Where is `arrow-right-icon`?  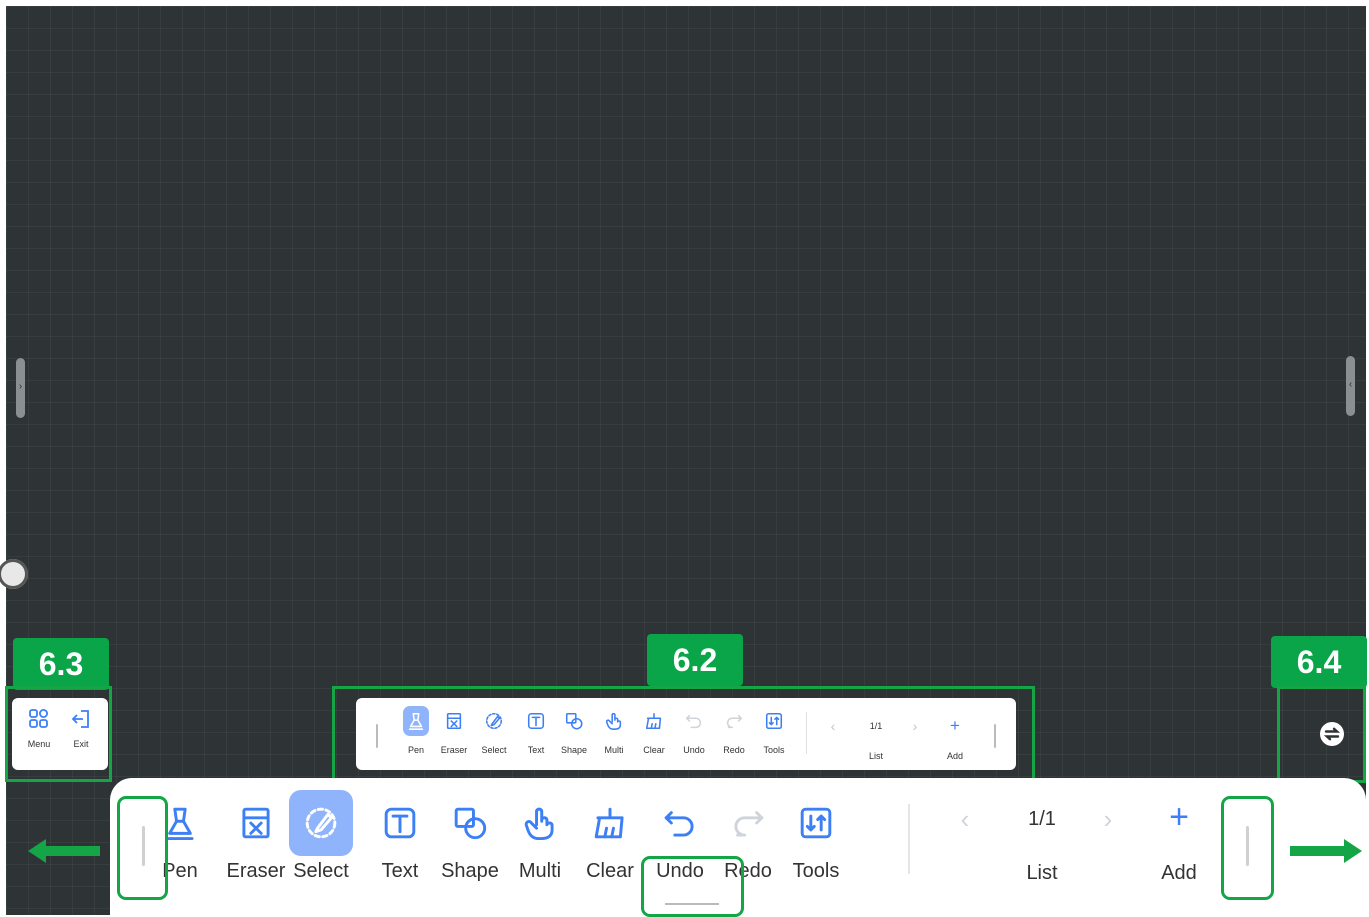 arrow-right-icon is located at coordinates (1326, 851).